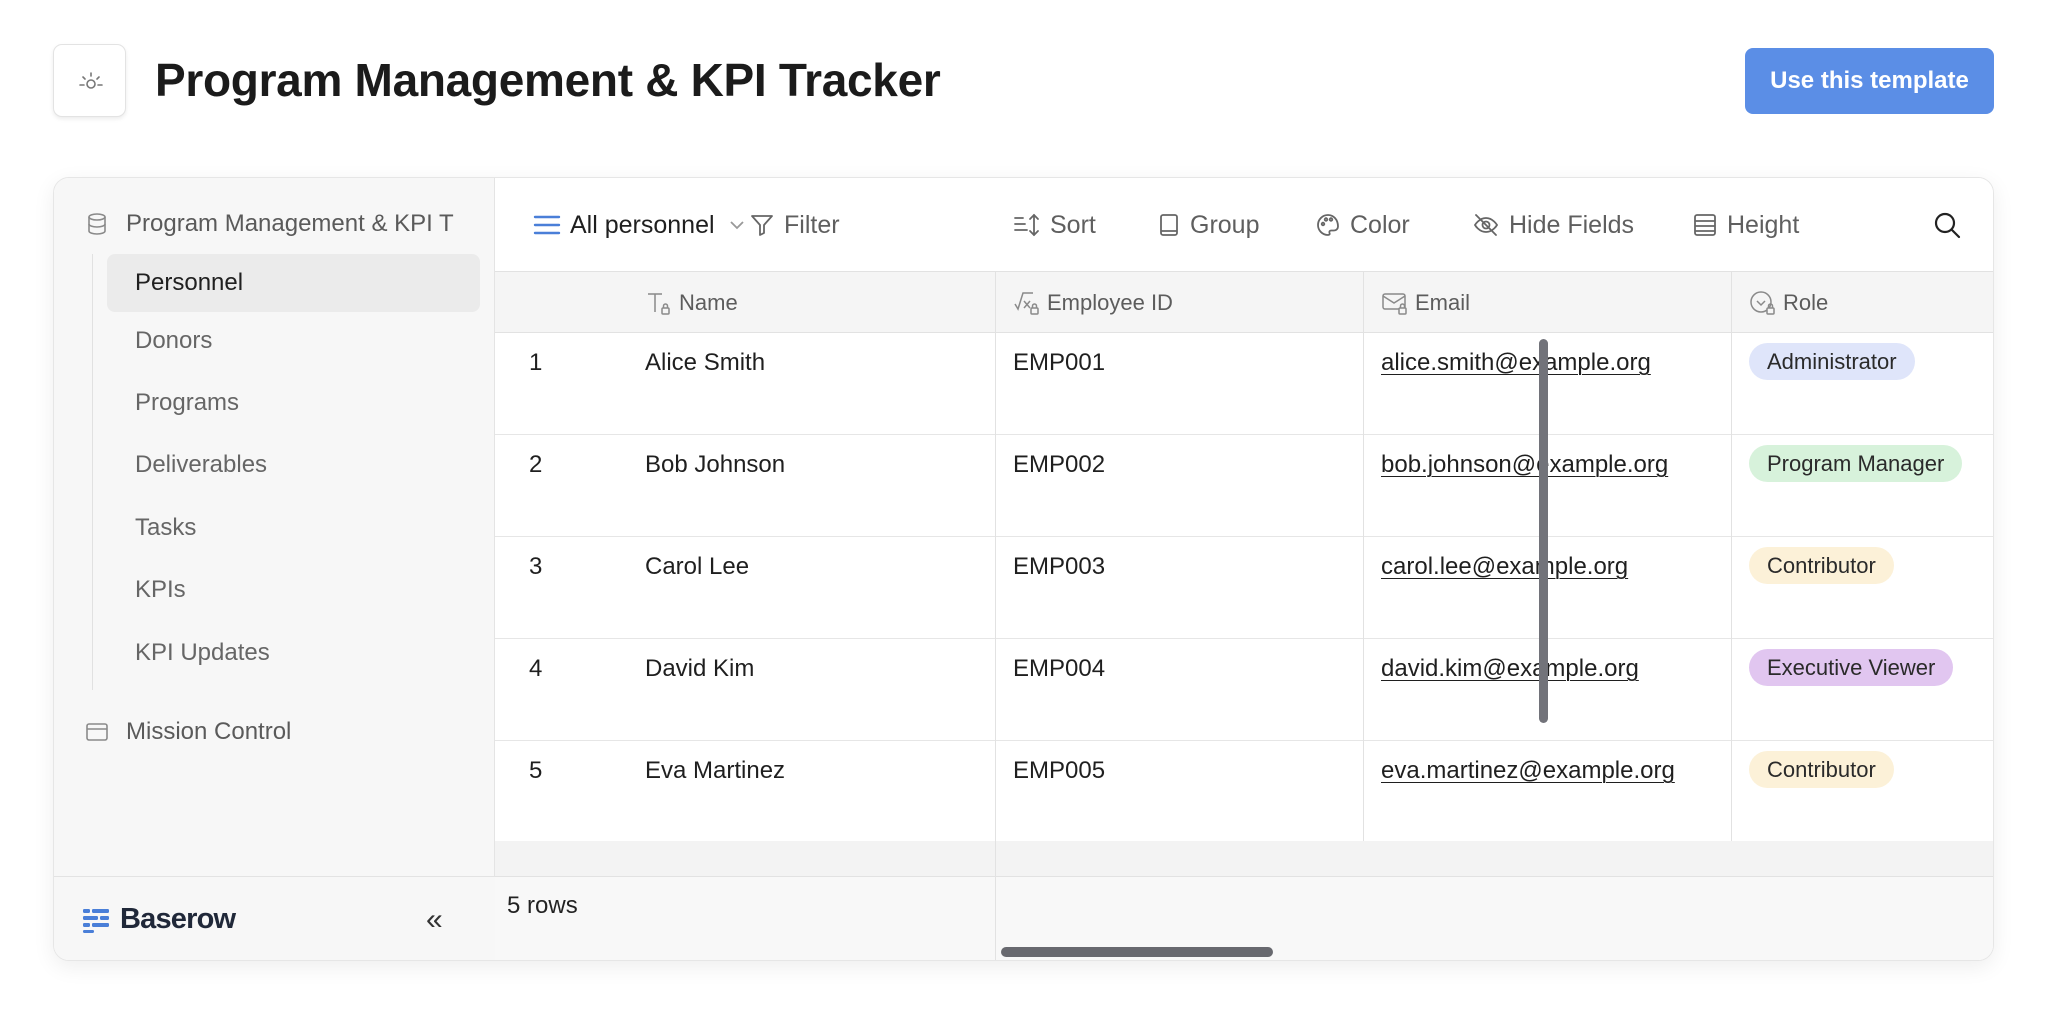  I want to click on frozen-column-divider, so click(995, 616).